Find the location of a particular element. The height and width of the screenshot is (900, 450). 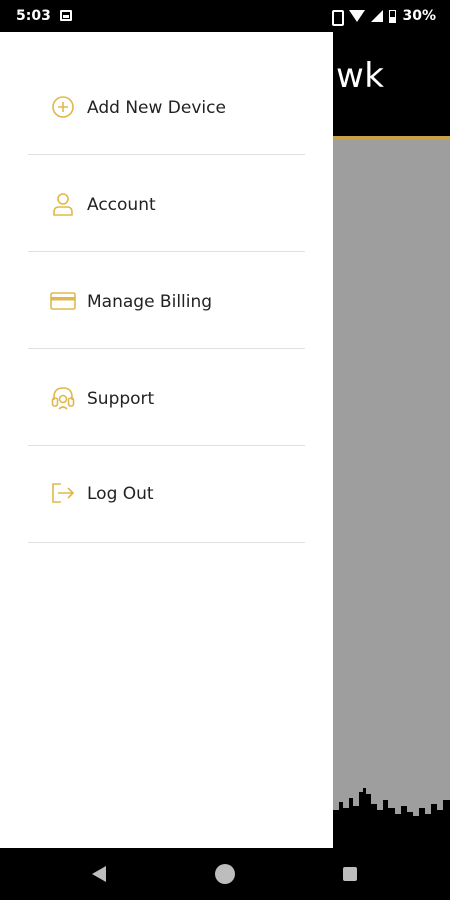

system-navigation-bar is located at coordinates (225, 874).